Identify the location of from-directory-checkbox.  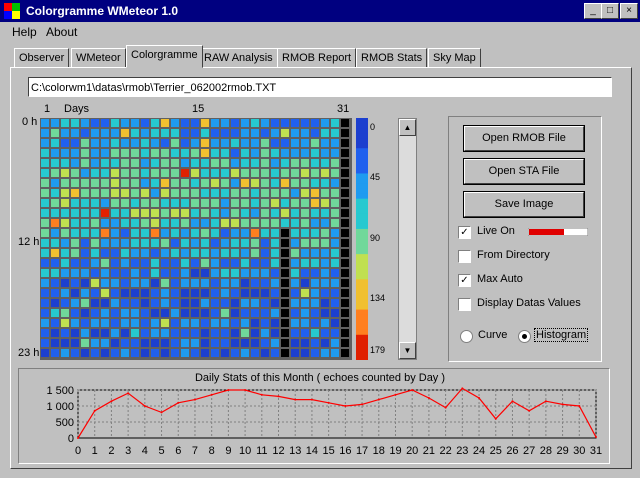
(464, 256).